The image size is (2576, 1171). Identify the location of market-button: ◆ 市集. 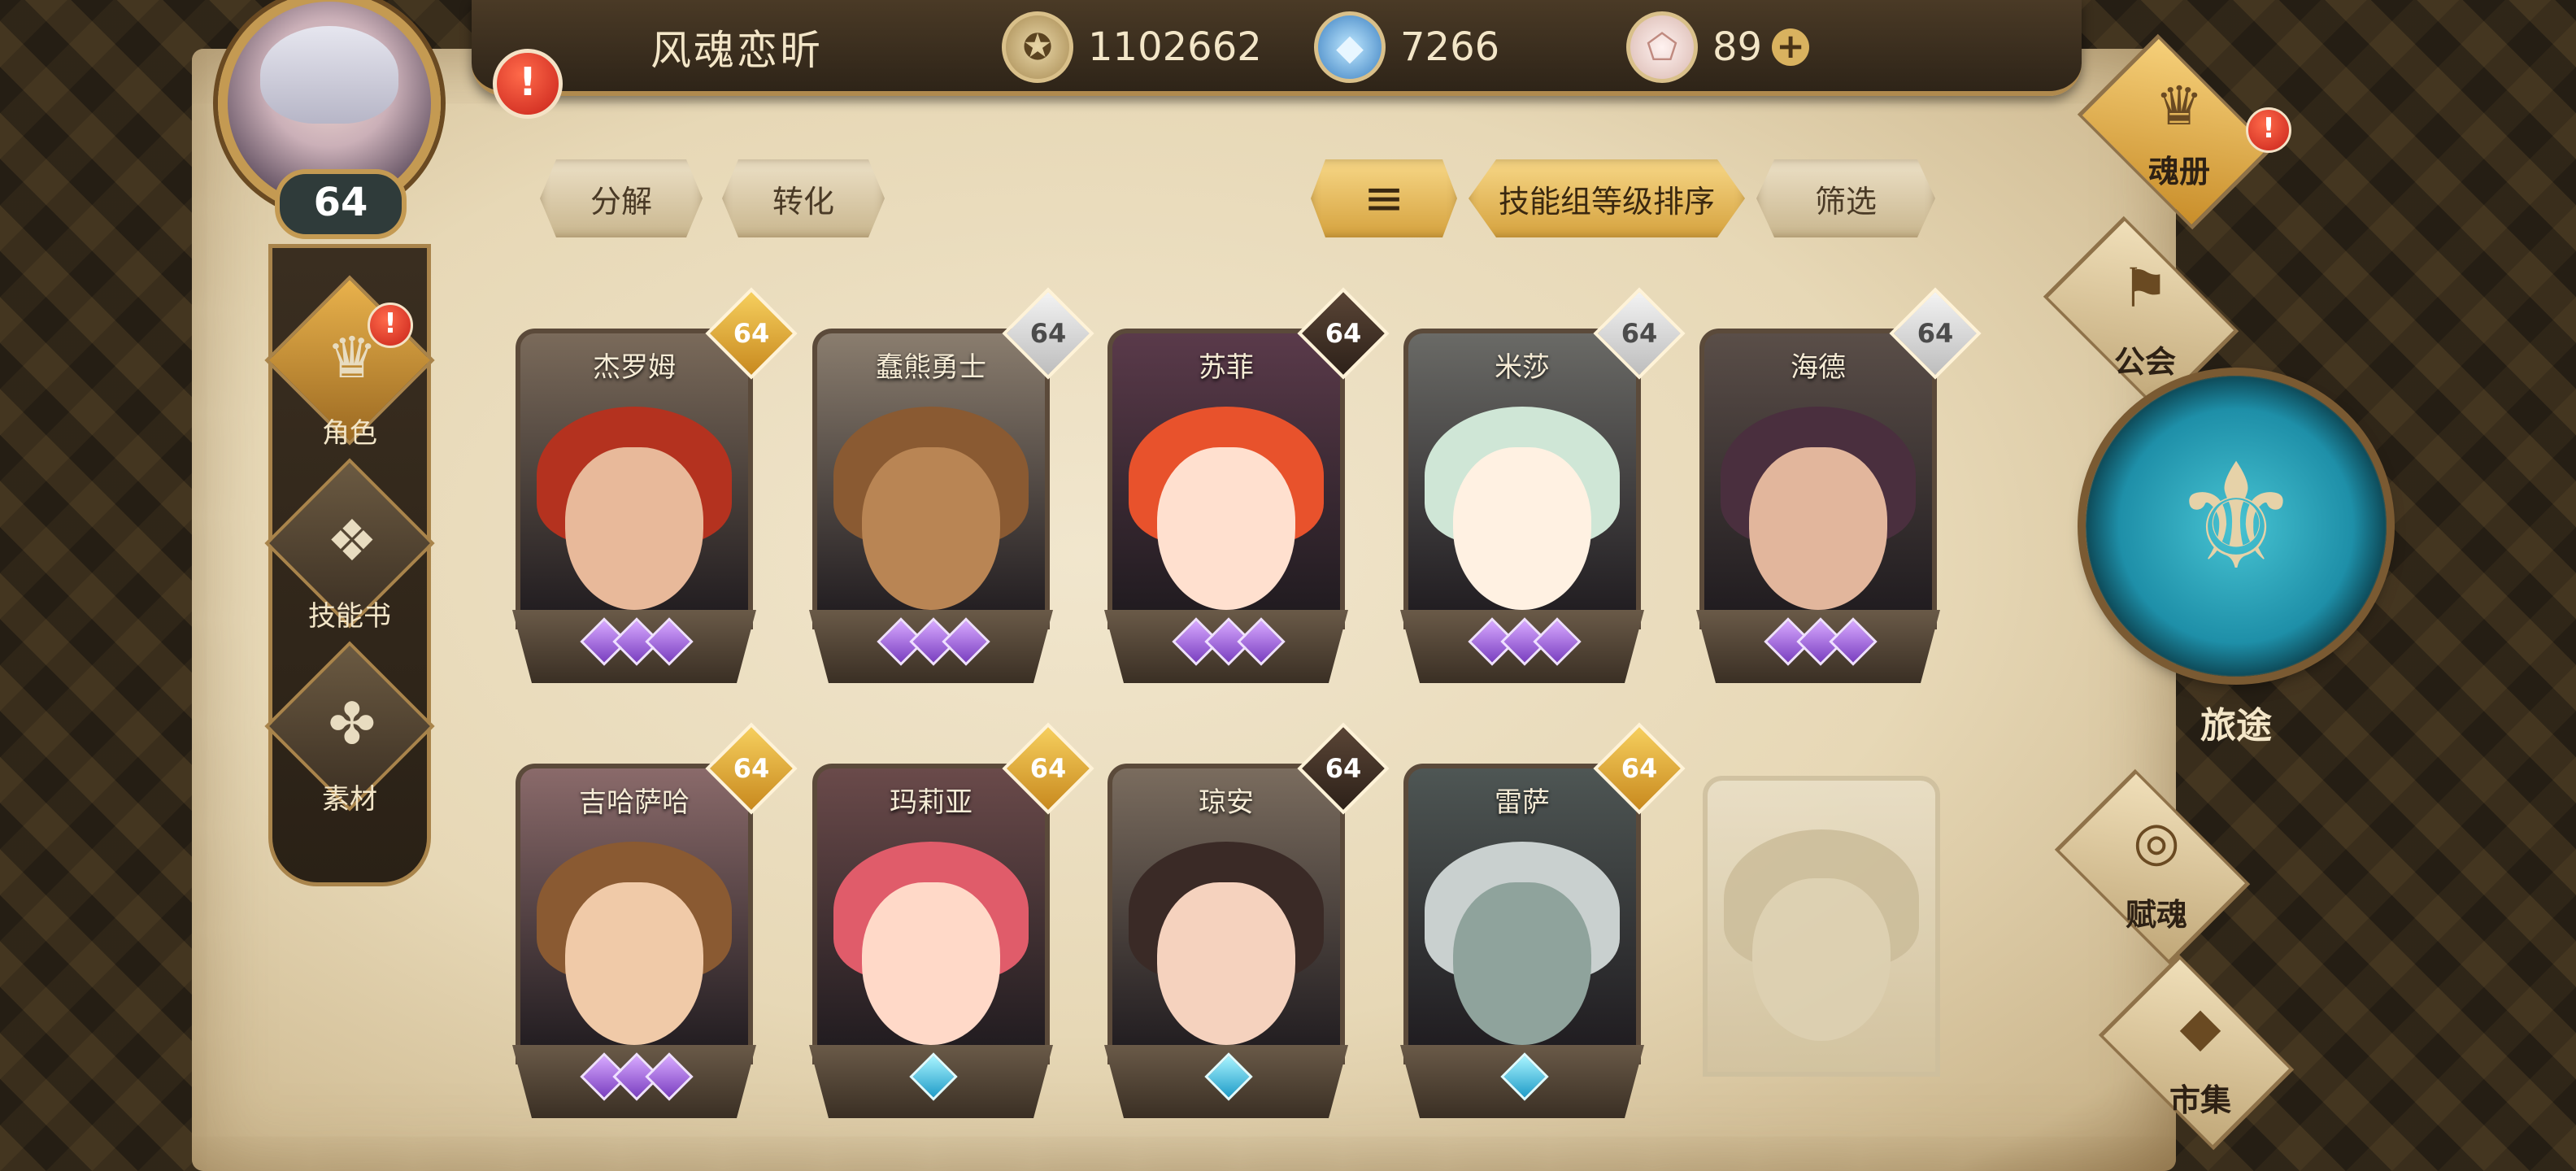
(2200, 1052).